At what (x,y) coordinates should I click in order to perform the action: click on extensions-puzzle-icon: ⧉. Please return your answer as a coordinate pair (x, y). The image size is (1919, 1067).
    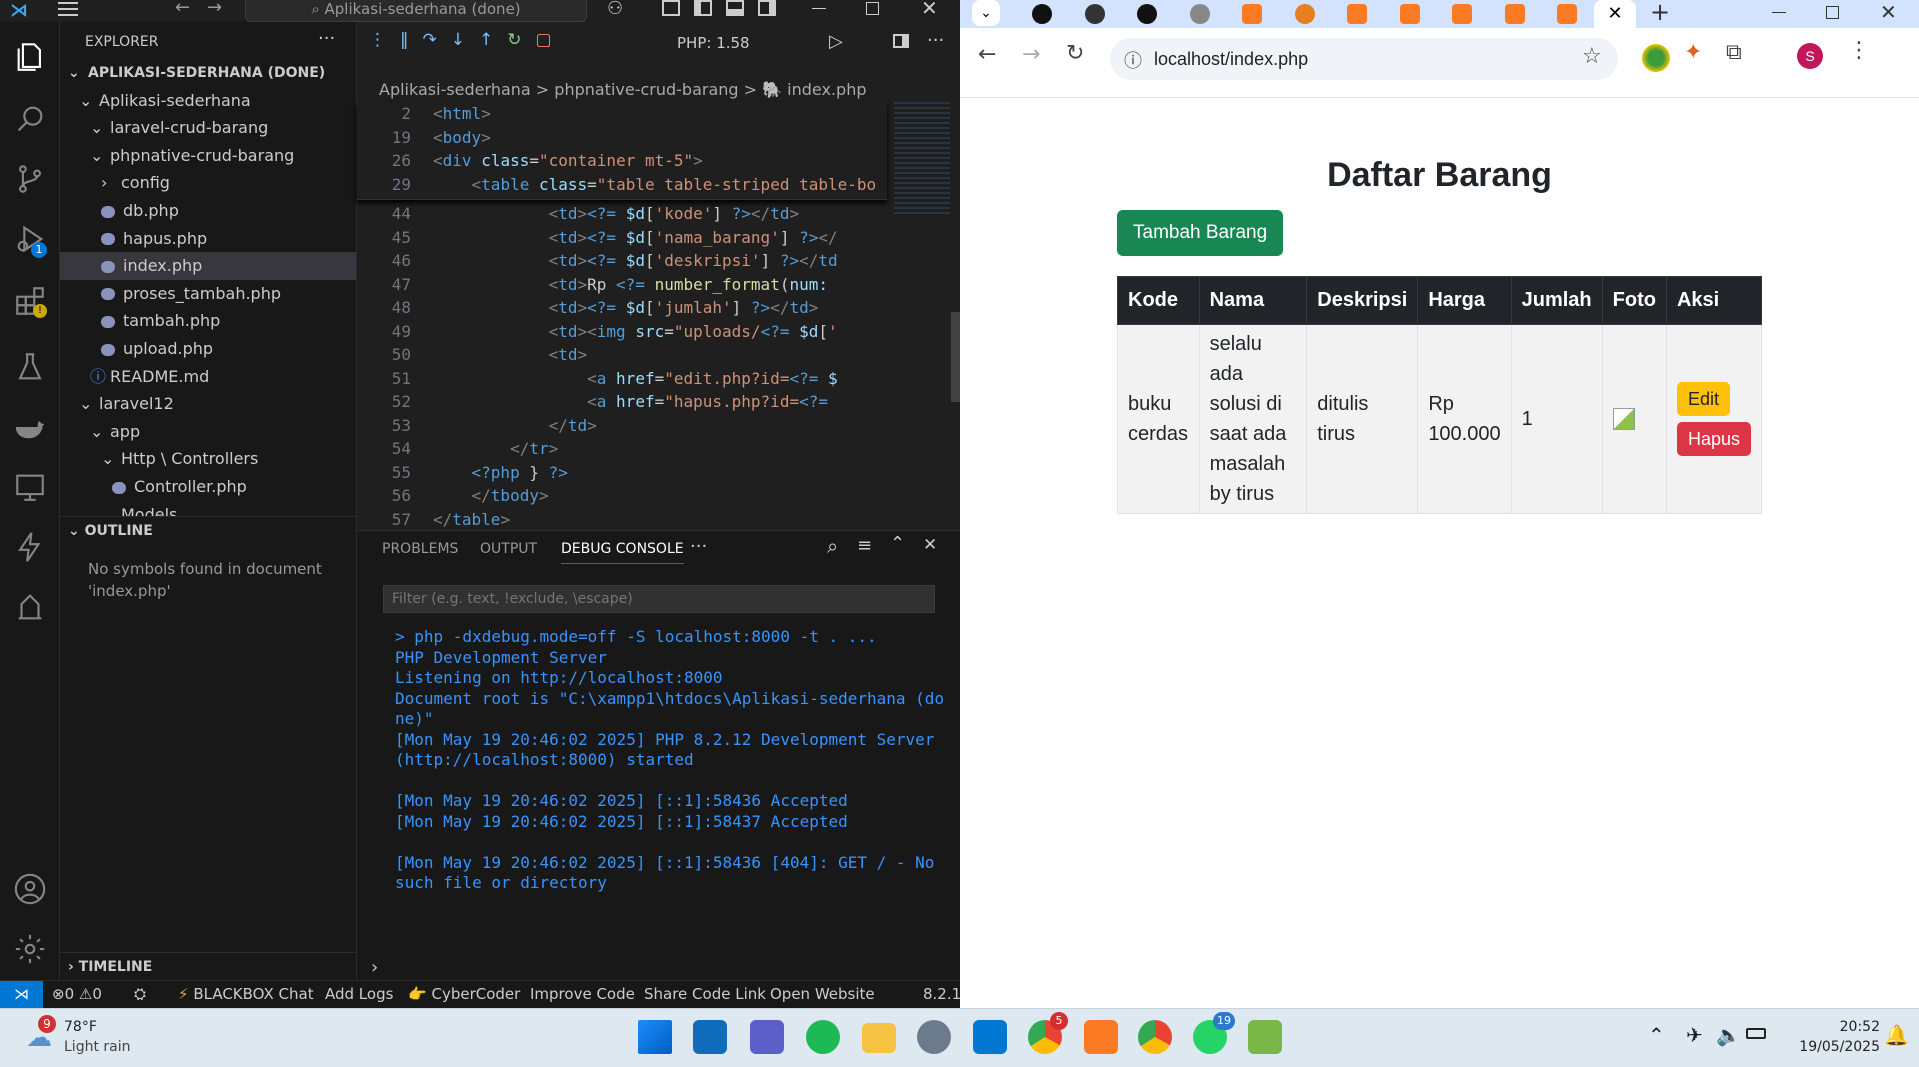
    Looking at the image, I should click on (1734, 52).